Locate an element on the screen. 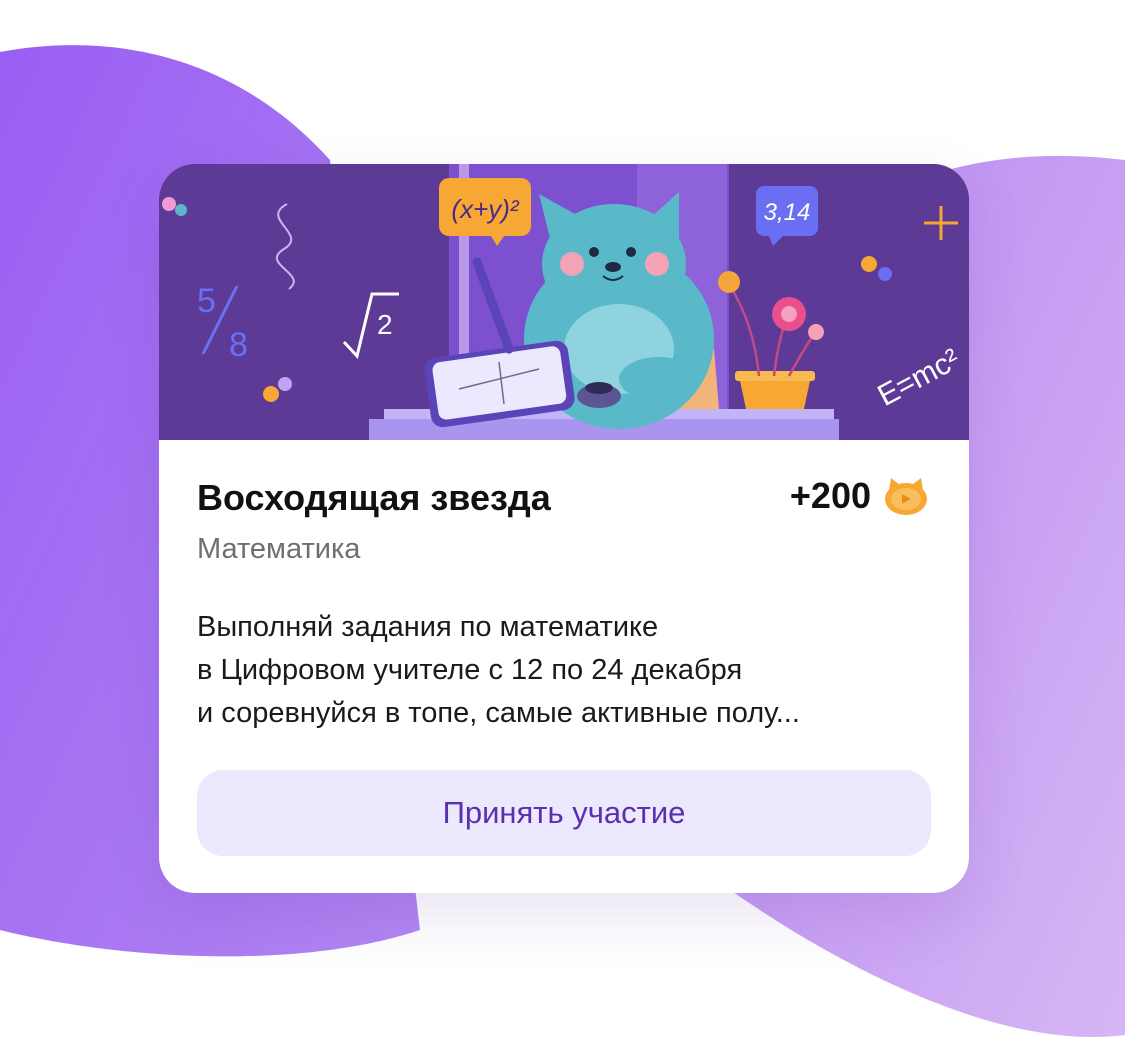  chalk-fraction-top: 5 is located at coordinates (206, 301).